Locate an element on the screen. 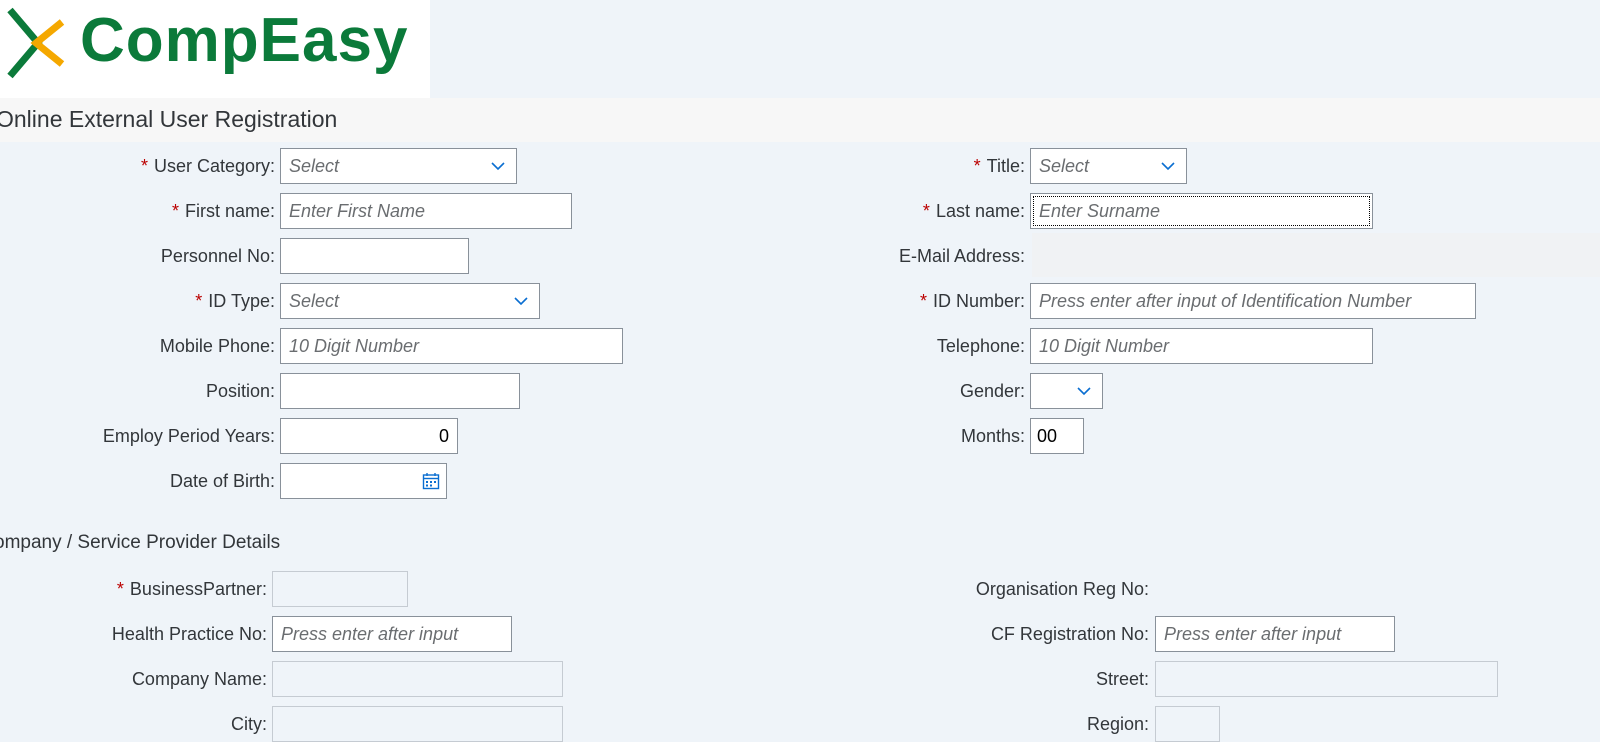 This screenshot has height=742, width=1600. calendar-icon is located at coordinates (431, 481).